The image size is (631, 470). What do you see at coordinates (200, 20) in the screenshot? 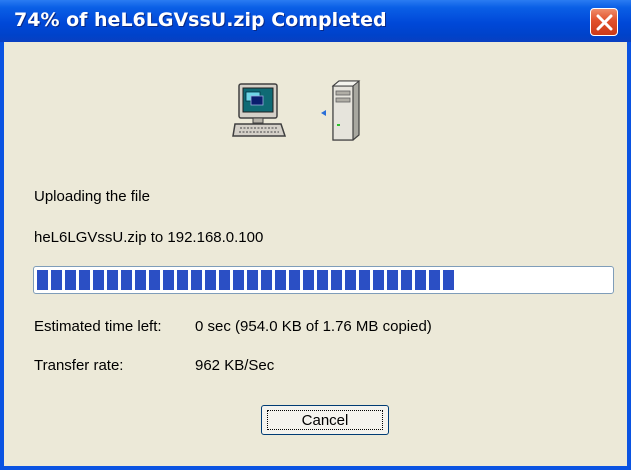
I see `window-title: 74% of heL6LGVssU.zip Completed` at bounding box center [200, 20].